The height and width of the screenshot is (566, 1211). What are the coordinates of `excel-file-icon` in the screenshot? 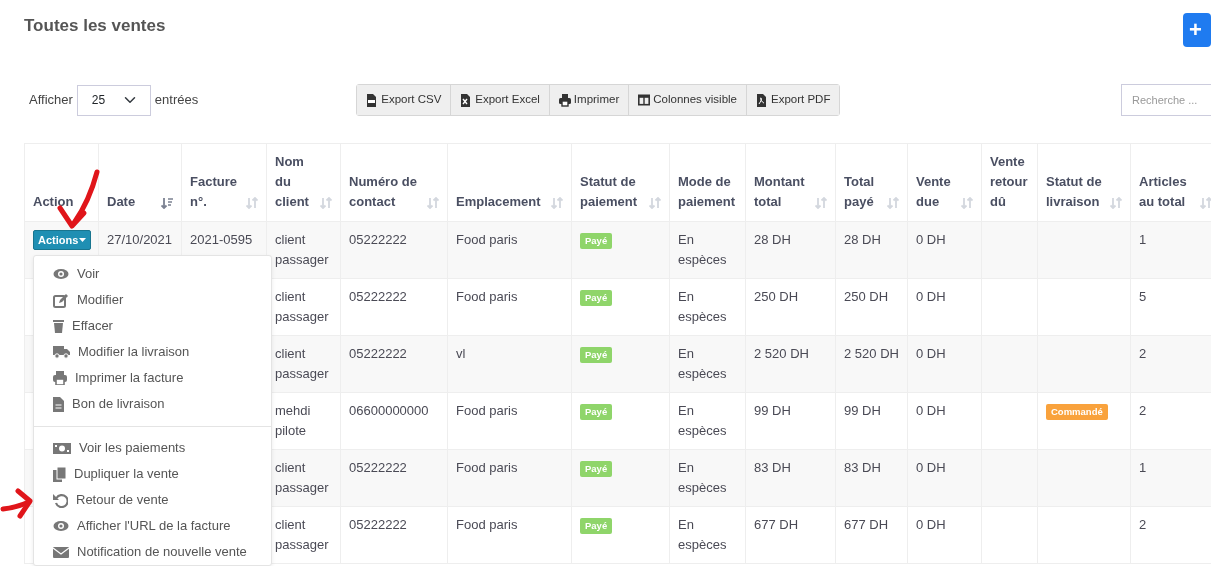 It's located at (466, 100).